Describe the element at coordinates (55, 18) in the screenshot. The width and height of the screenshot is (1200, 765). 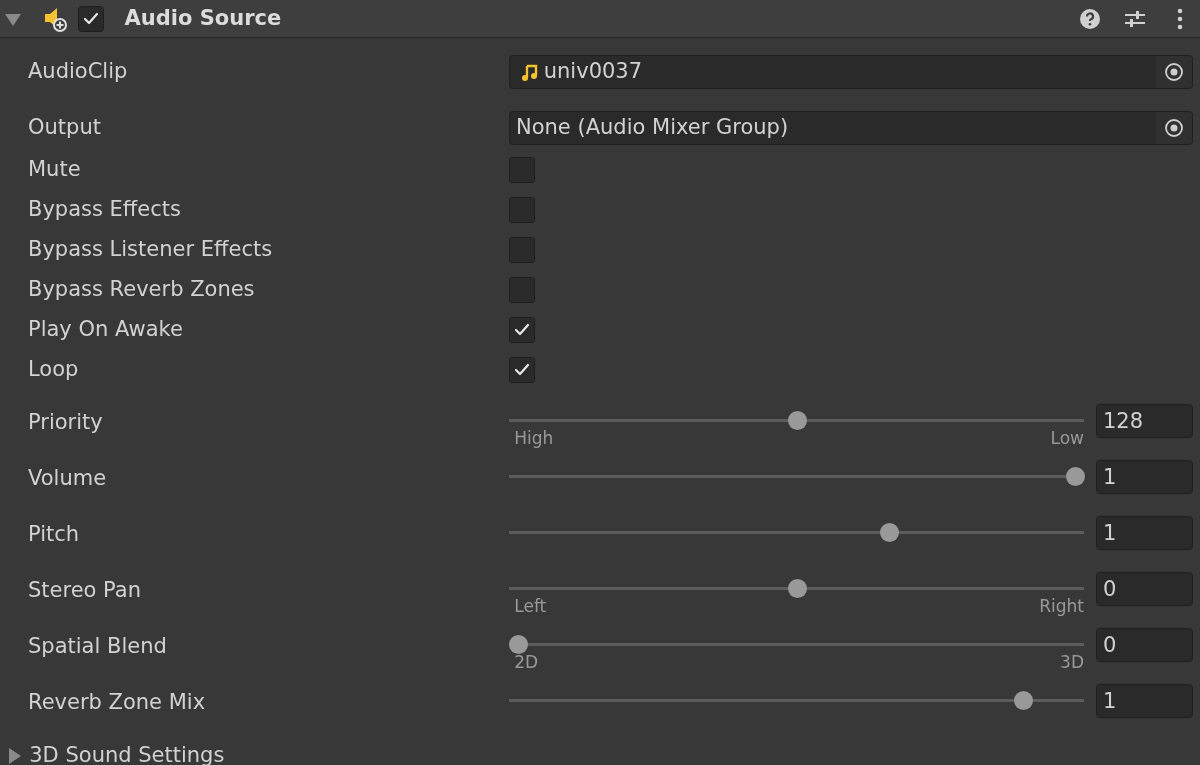
I see `speaker-plus-icon` at that location.